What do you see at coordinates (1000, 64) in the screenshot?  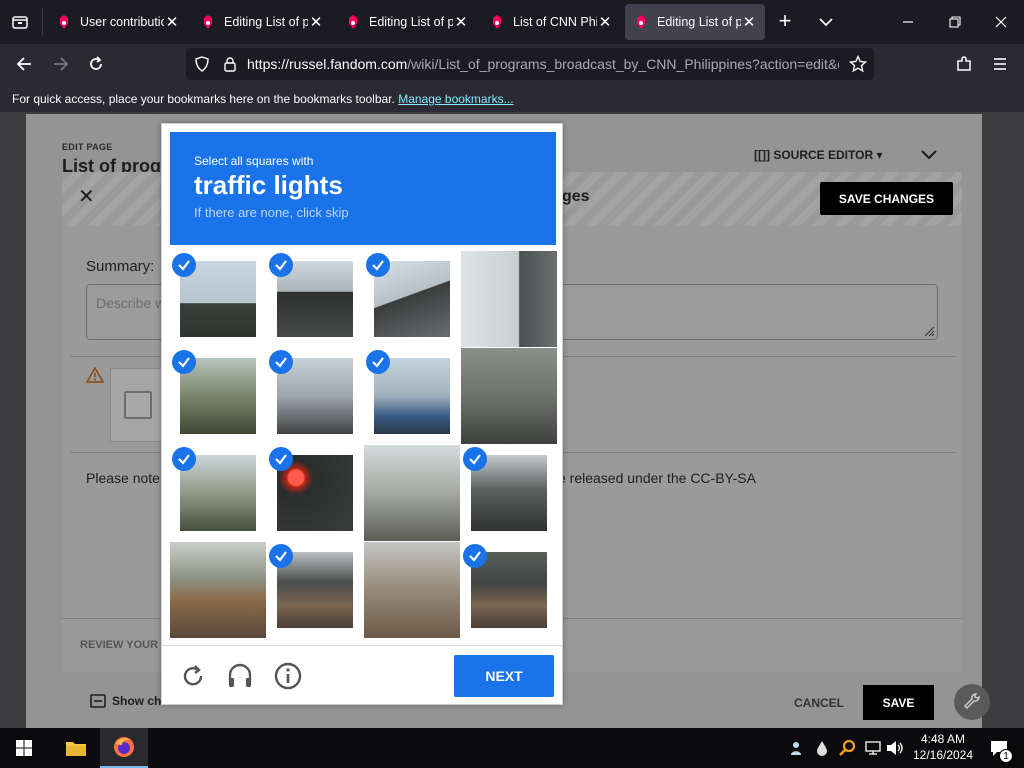 I see `app-menu-button` at bounding box center [1000, 64].